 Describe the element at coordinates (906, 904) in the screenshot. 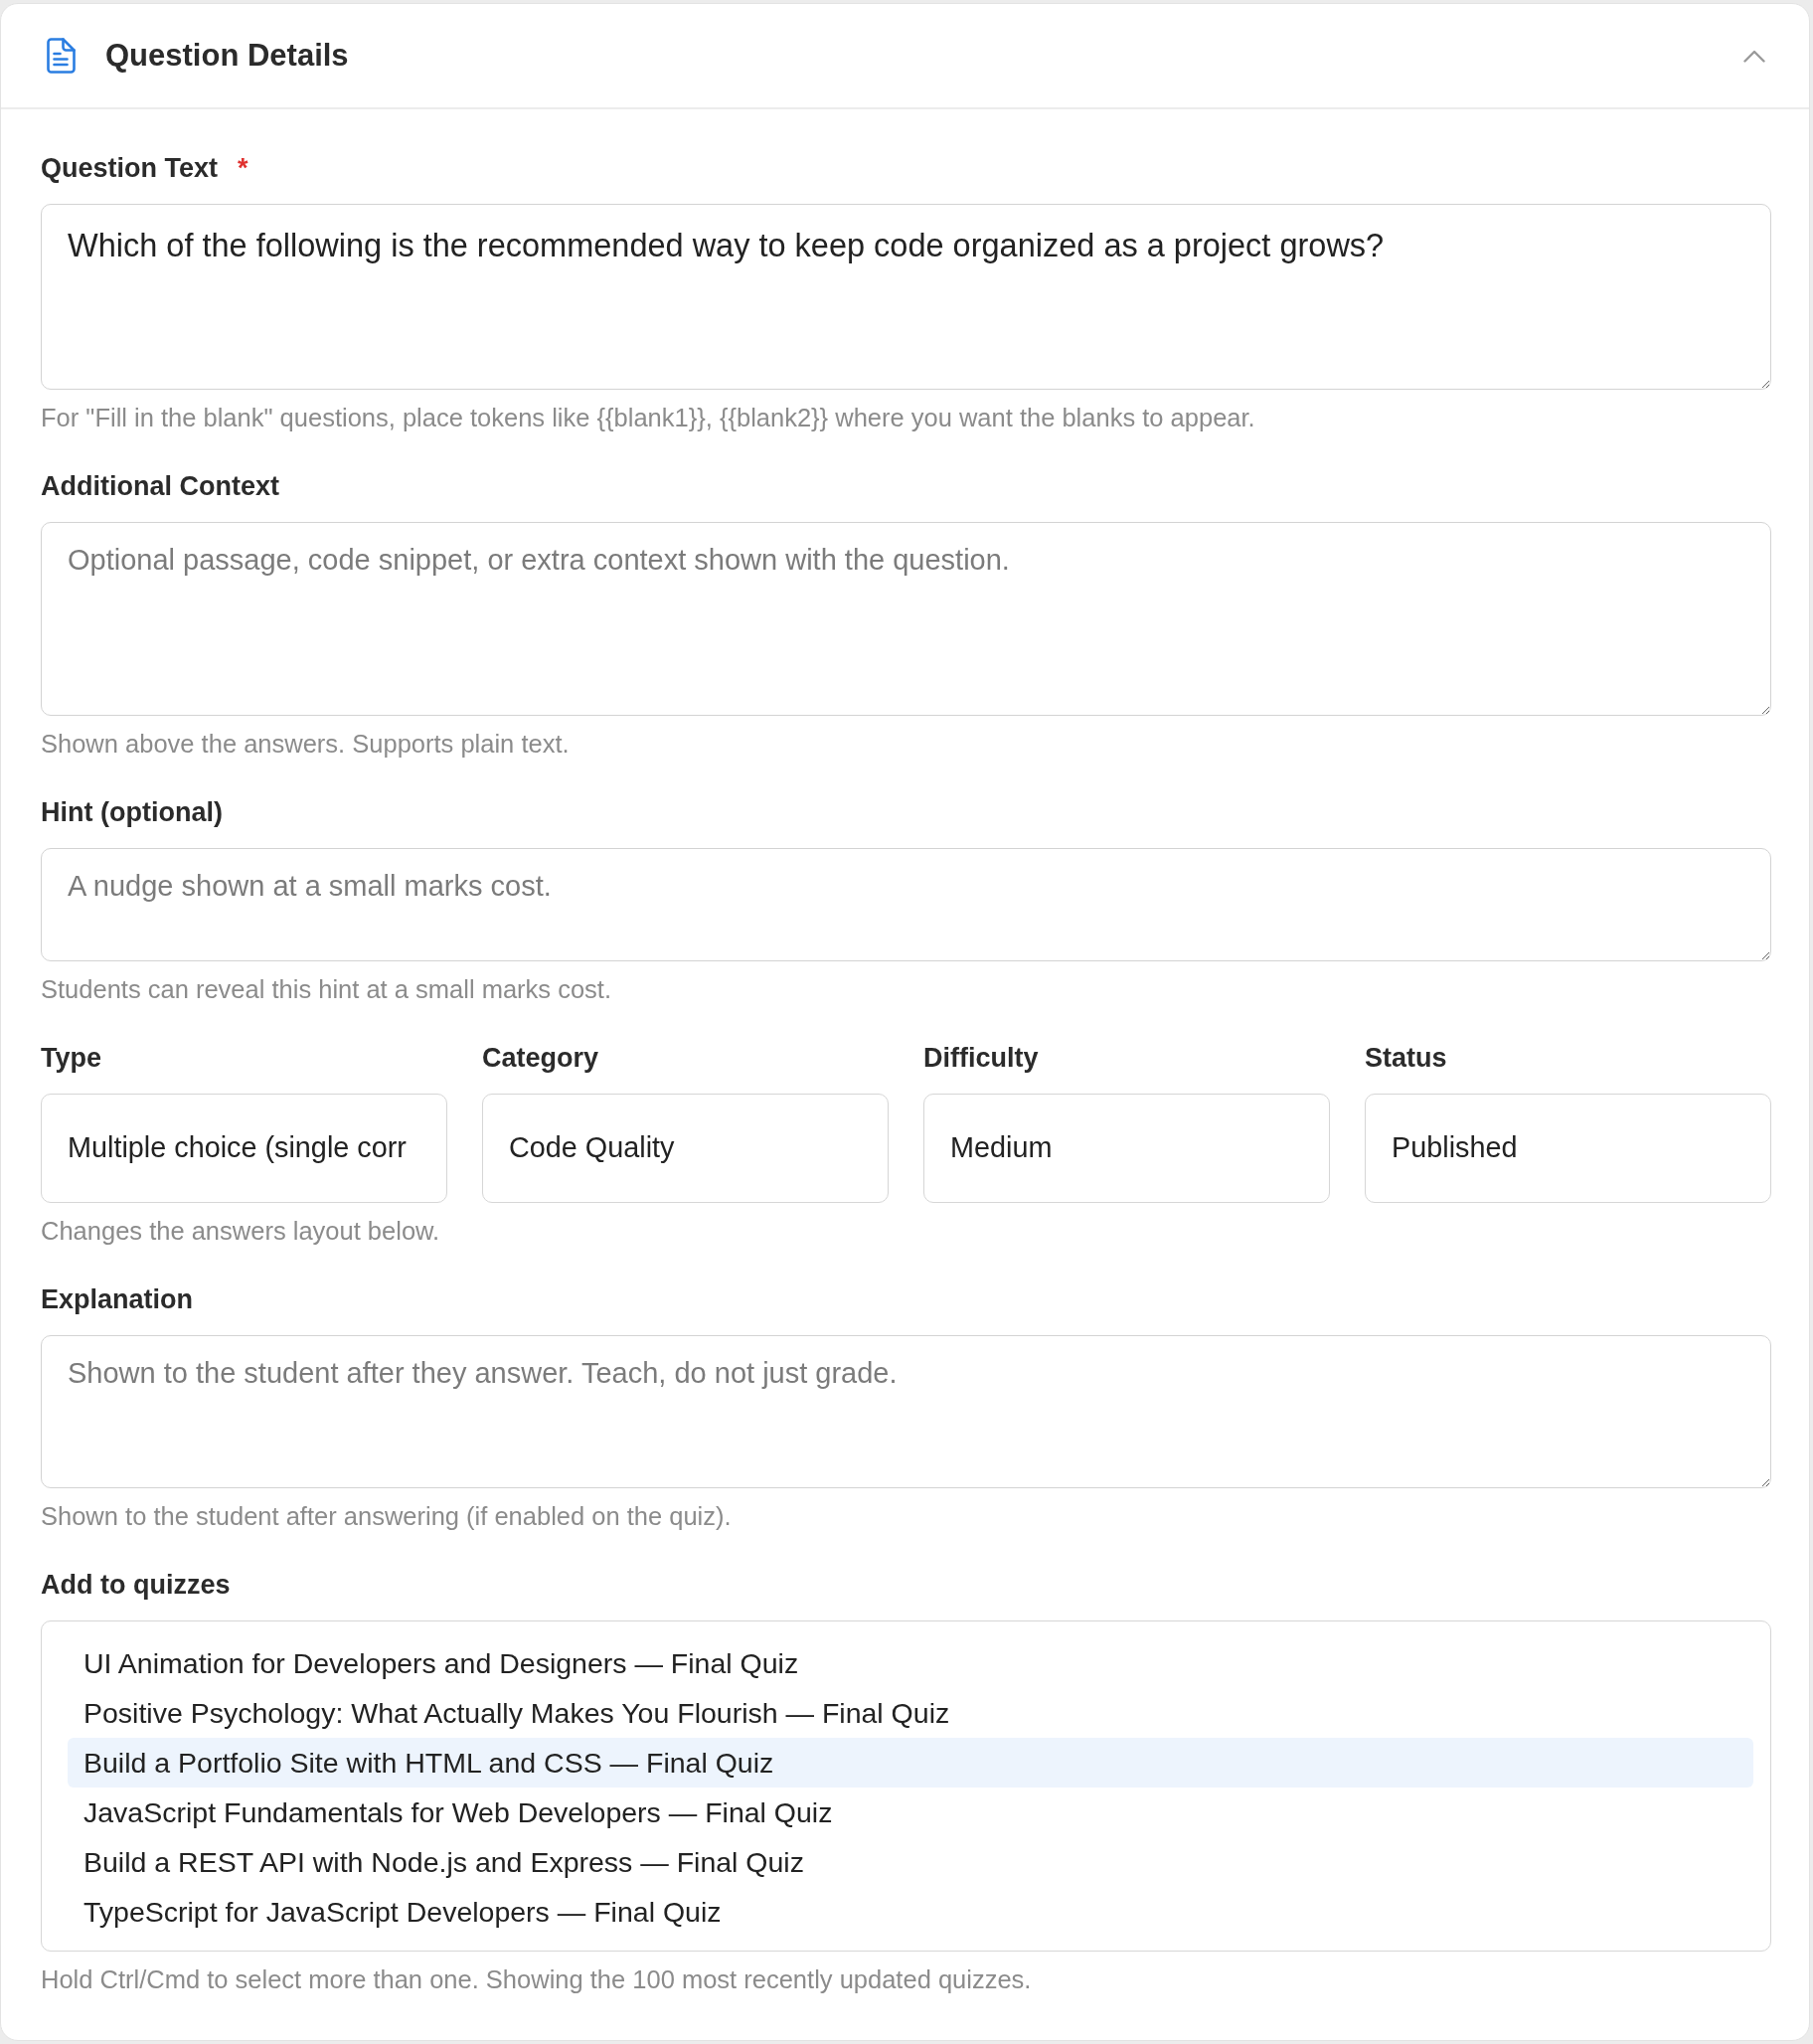

I see `hint-text-field: A nudge shown at a small marks cost.` at that location.